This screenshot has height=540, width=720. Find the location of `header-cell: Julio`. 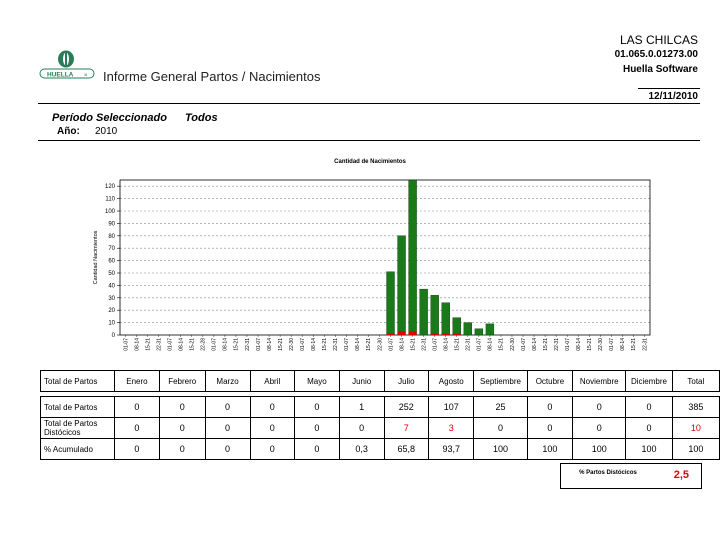

header-cell: Julio is located at coordinates (406, 381).